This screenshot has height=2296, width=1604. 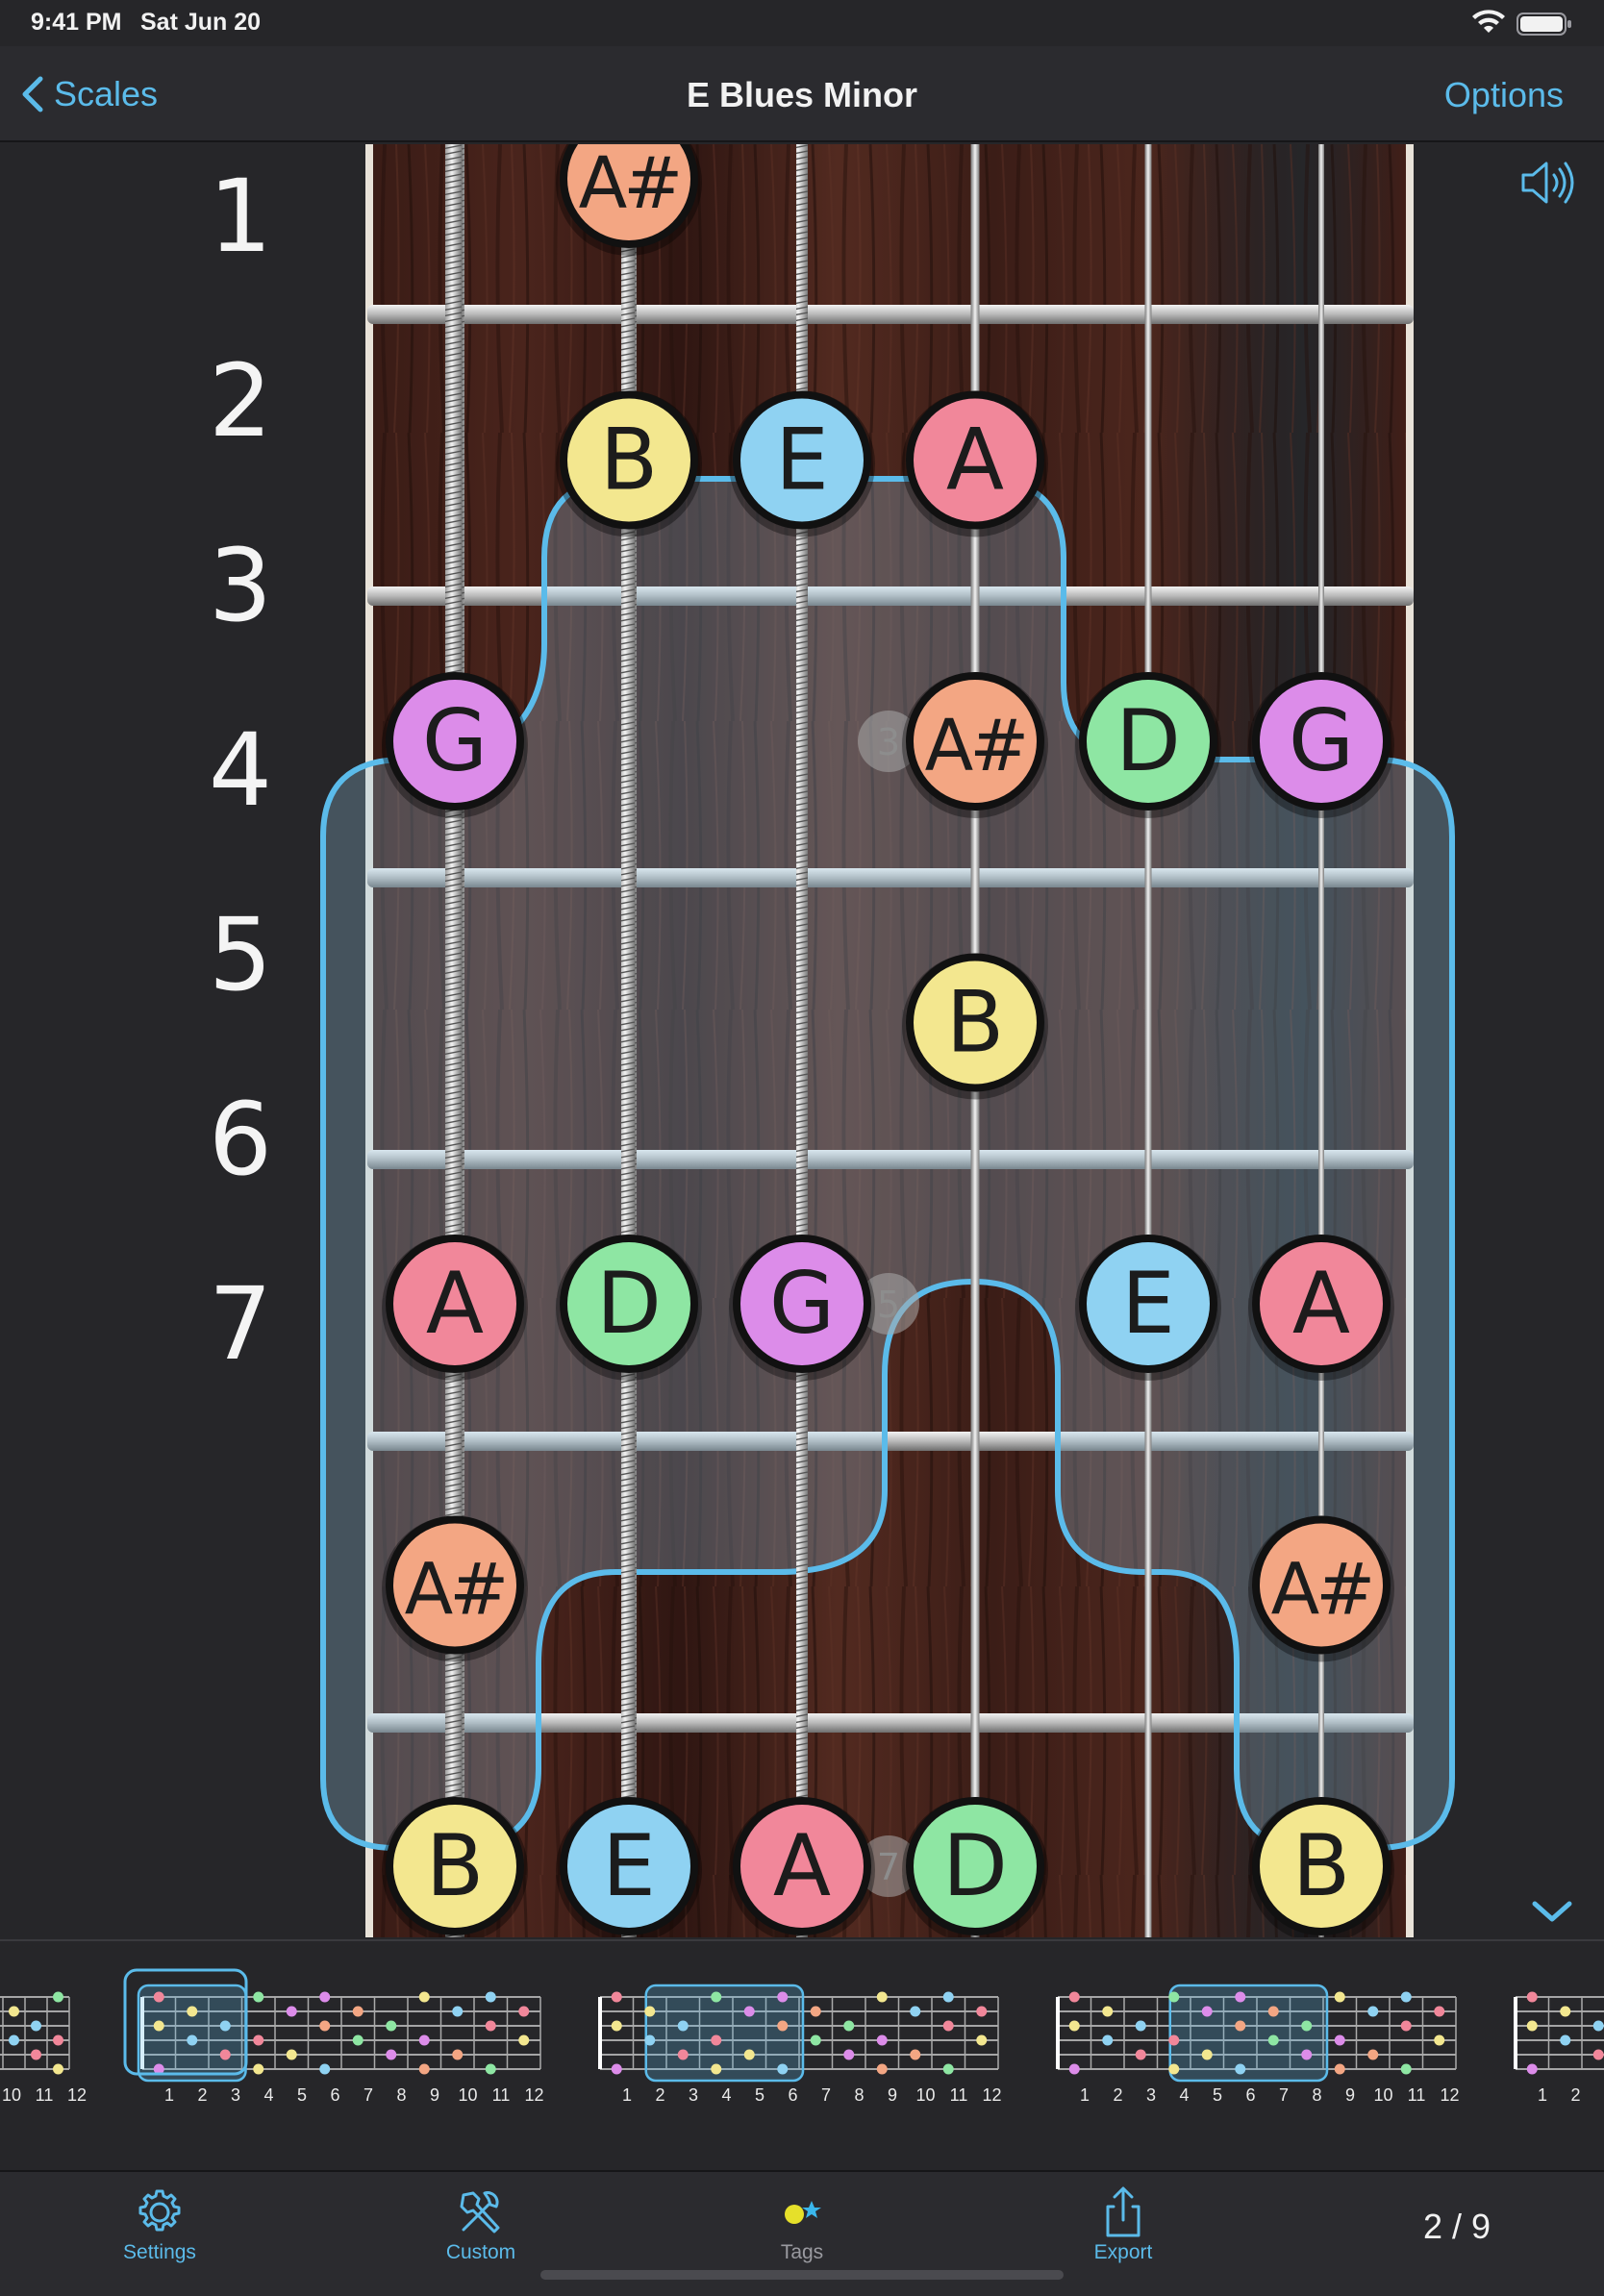 I want to click on page-title: E Blues Minor, so click(x=802, y=94).